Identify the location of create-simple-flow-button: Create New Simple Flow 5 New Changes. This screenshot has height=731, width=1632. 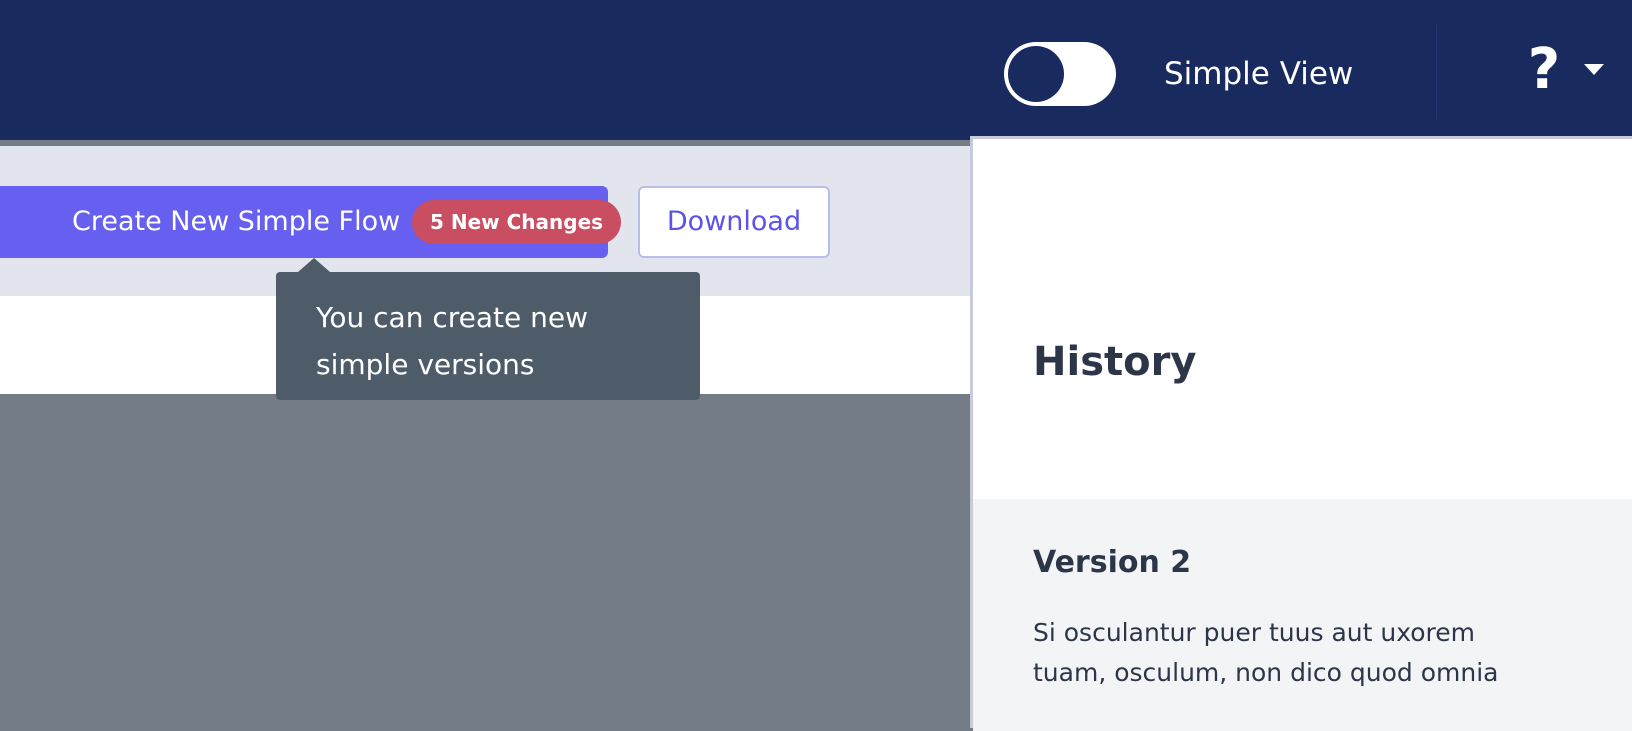
(311, 222).